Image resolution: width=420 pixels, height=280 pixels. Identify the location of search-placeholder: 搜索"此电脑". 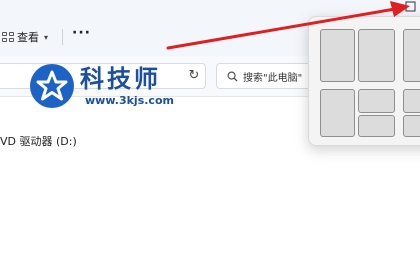
(273, 78).